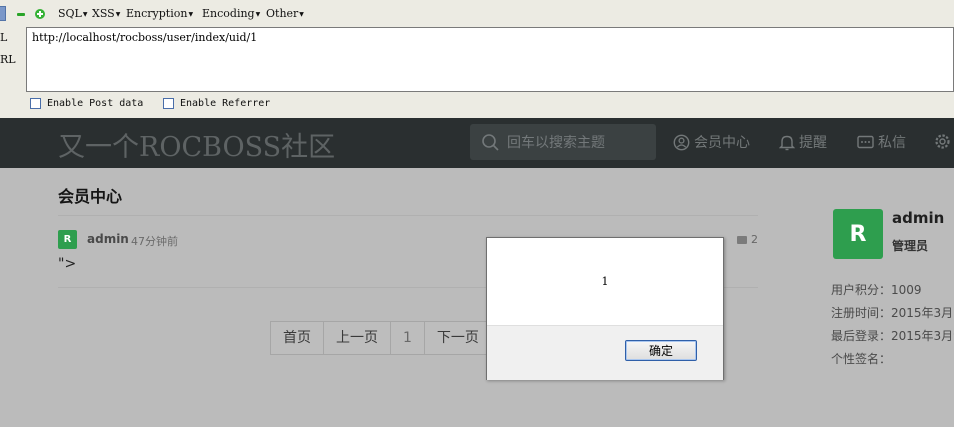 This screenshot has height=427, width=954. I want to click on enable-referrer-label: Enable Referrer, so click(225, 103).